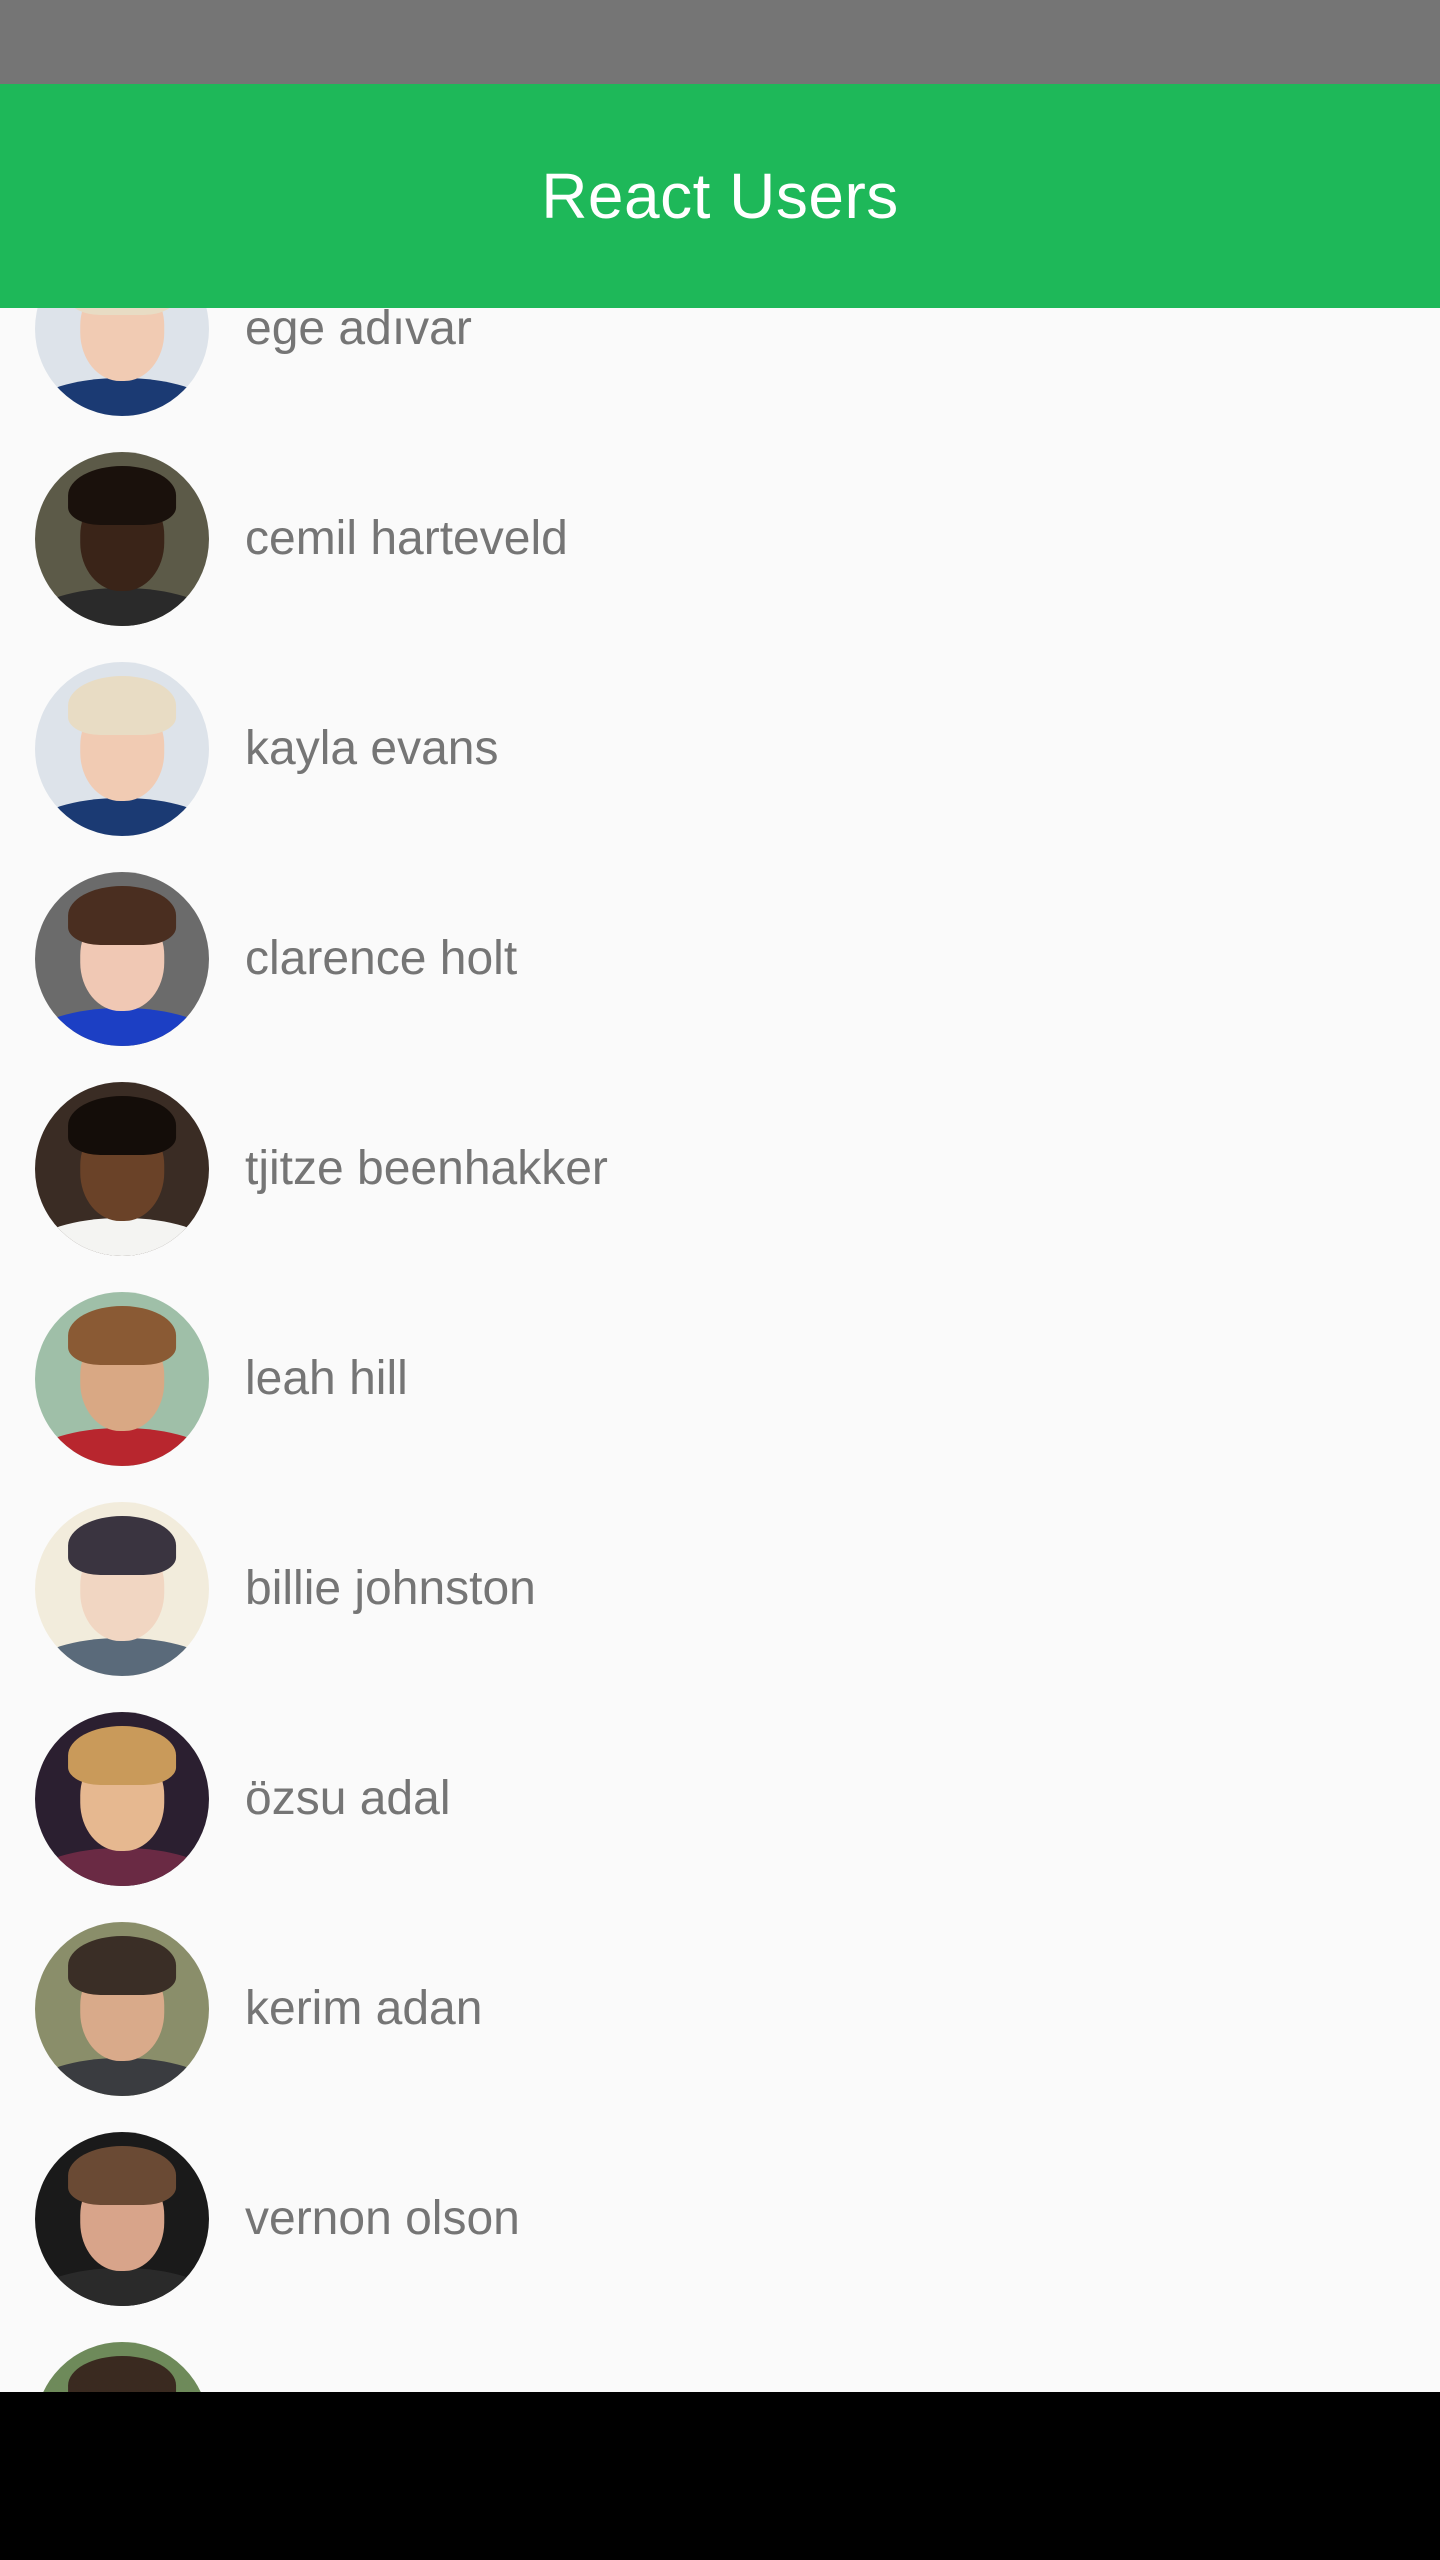 Image resolution: width=1440 pixels, height=2560 pixels. I want to click on user-name: kayla evans, so click(372, 748).